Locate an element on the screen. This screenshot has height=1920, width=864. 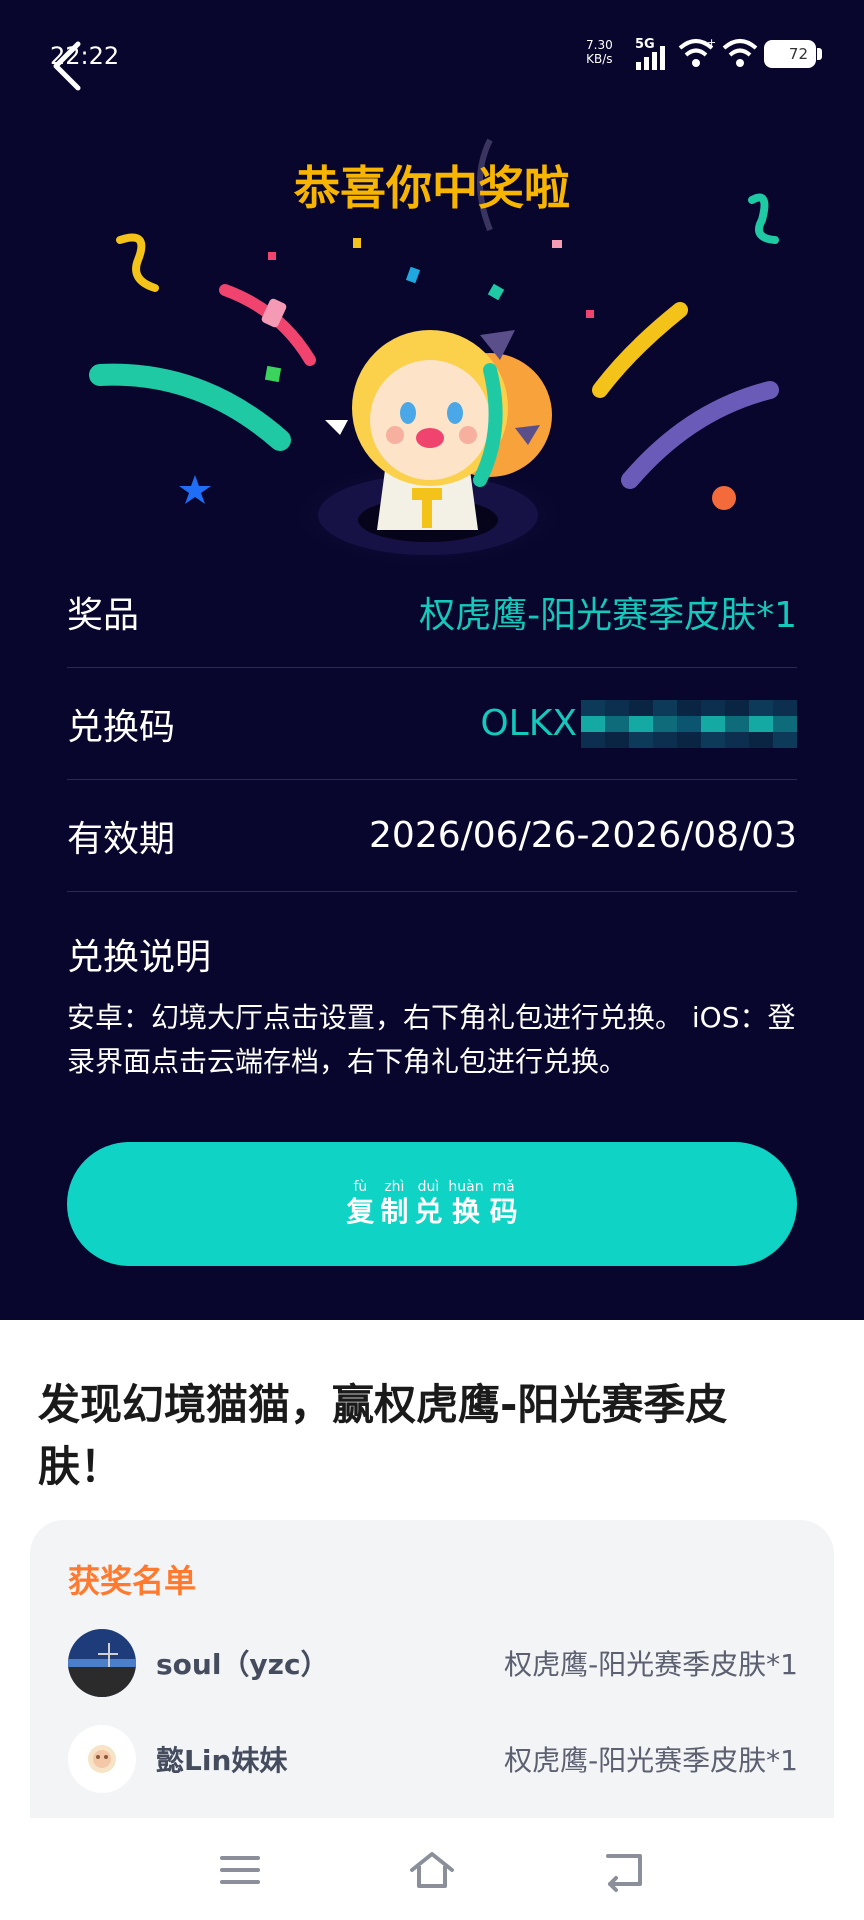
ruby-char: huàn 换 is located at coordinates (466, 1203).